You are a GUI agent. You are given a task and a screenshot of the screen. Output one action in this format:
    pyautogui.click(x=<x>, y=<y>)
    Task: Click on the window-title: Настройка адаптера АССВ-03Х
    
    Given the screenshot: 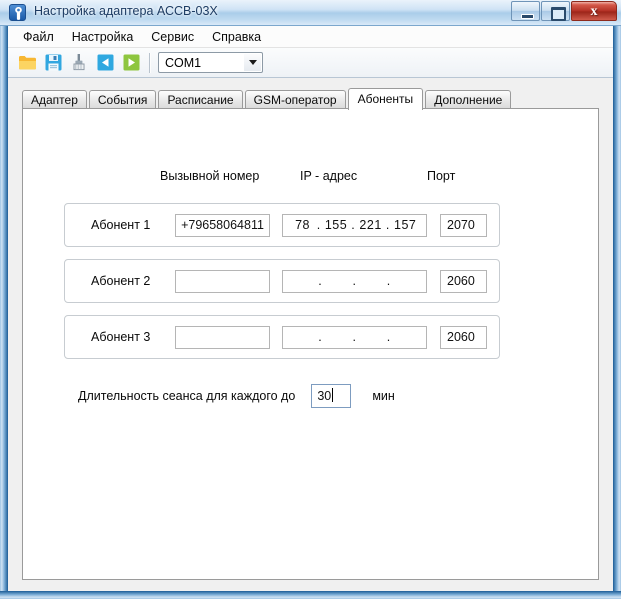 What is the action you would take?
    pyautogui.click(x=126, y=11)
    